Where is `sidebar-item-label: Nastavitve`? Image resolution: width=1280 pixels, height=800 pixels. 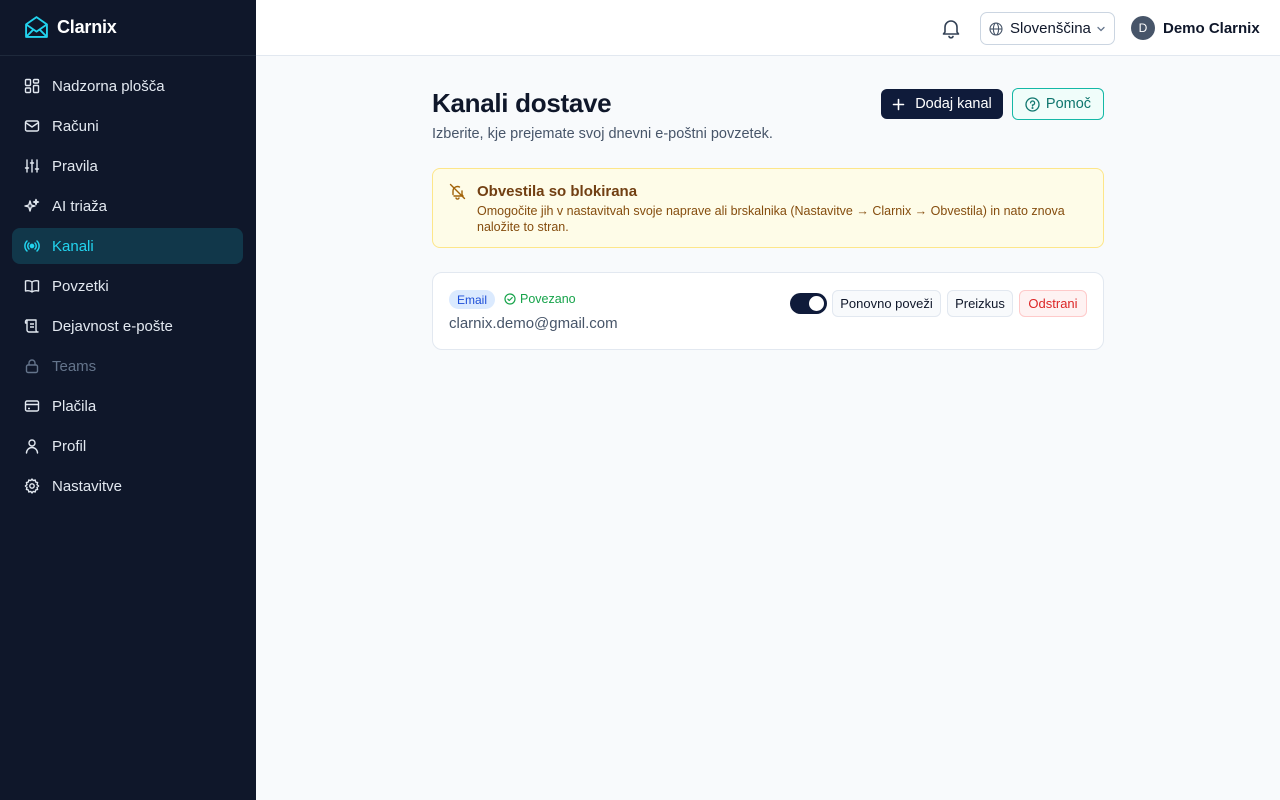 sidebar-item-label: Nastavitve is located at coordinates (87, 486).